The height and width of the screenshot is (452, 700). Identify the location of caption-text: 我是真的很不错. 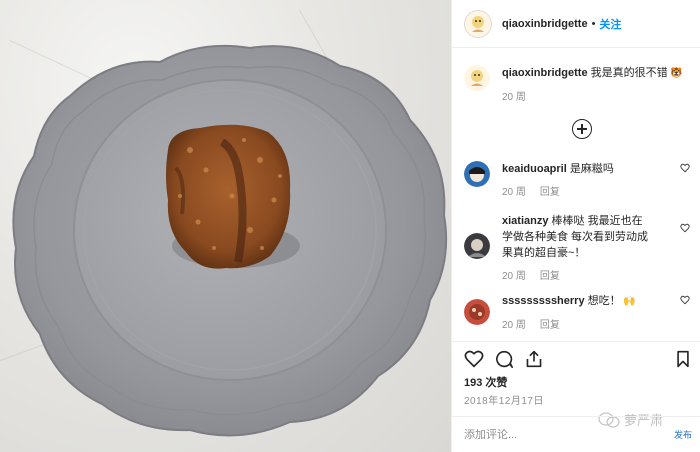
(629, 73).